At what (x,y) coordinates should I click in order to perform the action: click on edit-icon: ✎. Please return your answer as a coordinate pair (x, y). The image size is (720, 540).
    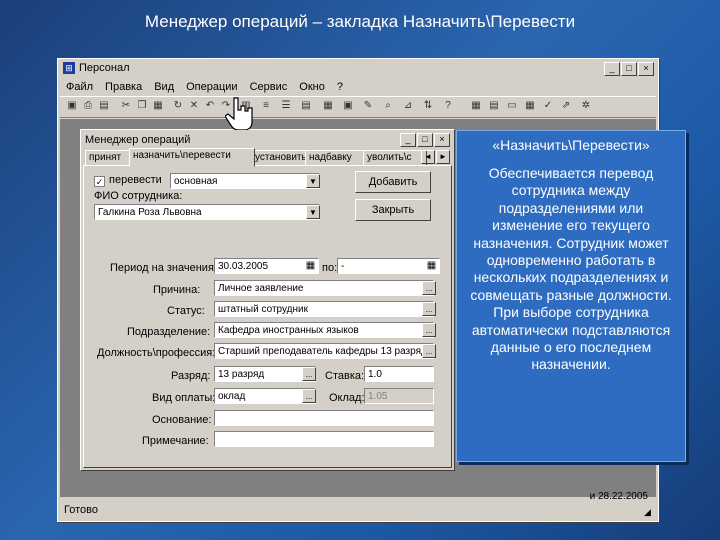
    Looking at the image, I should click on (368, 106).